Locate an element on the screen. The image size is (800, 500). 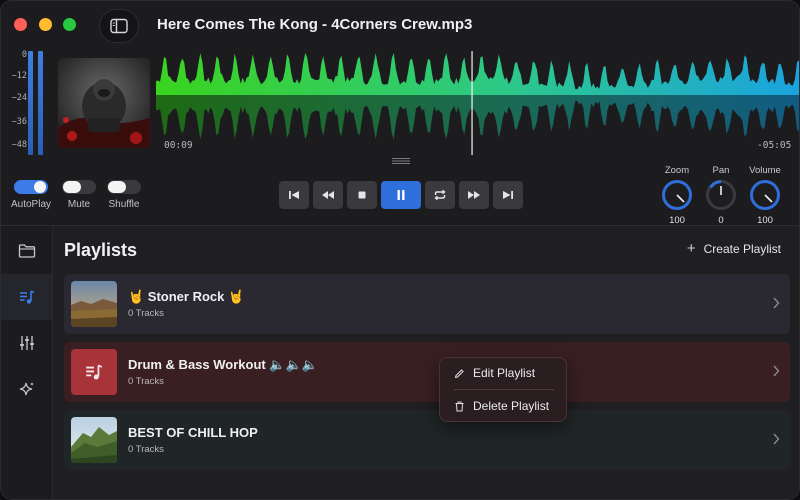
rail-item-equalizer is located at coordinates (26, 343).